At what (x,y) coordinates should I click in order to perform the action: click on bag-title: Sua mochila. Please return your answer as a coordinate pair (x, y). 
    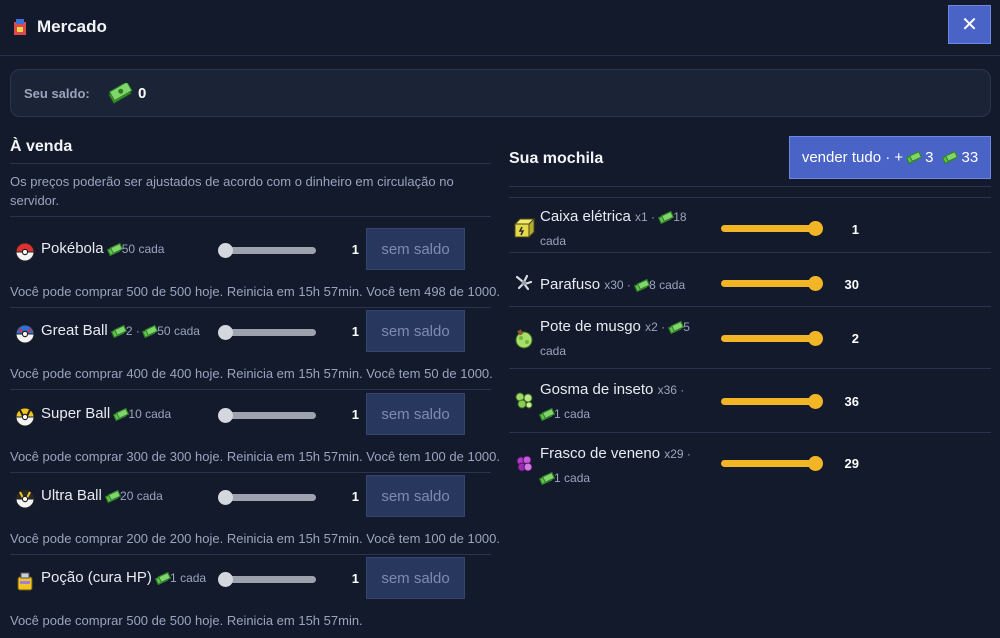
    Looking at the image, I should click on (556, 158).